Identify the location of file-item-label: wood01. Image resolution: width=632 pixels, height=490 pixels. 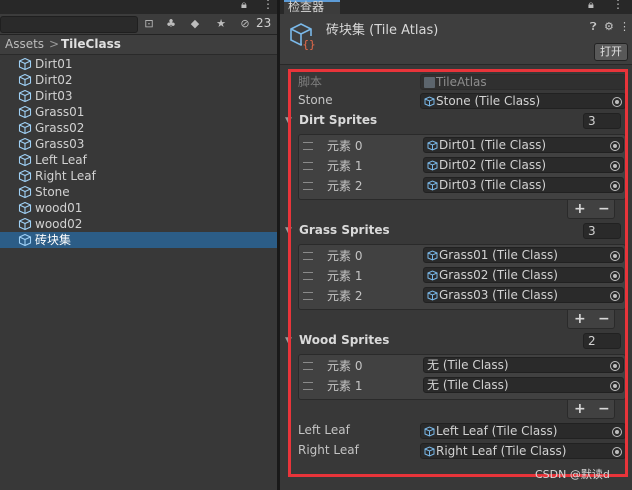
(59, 208).